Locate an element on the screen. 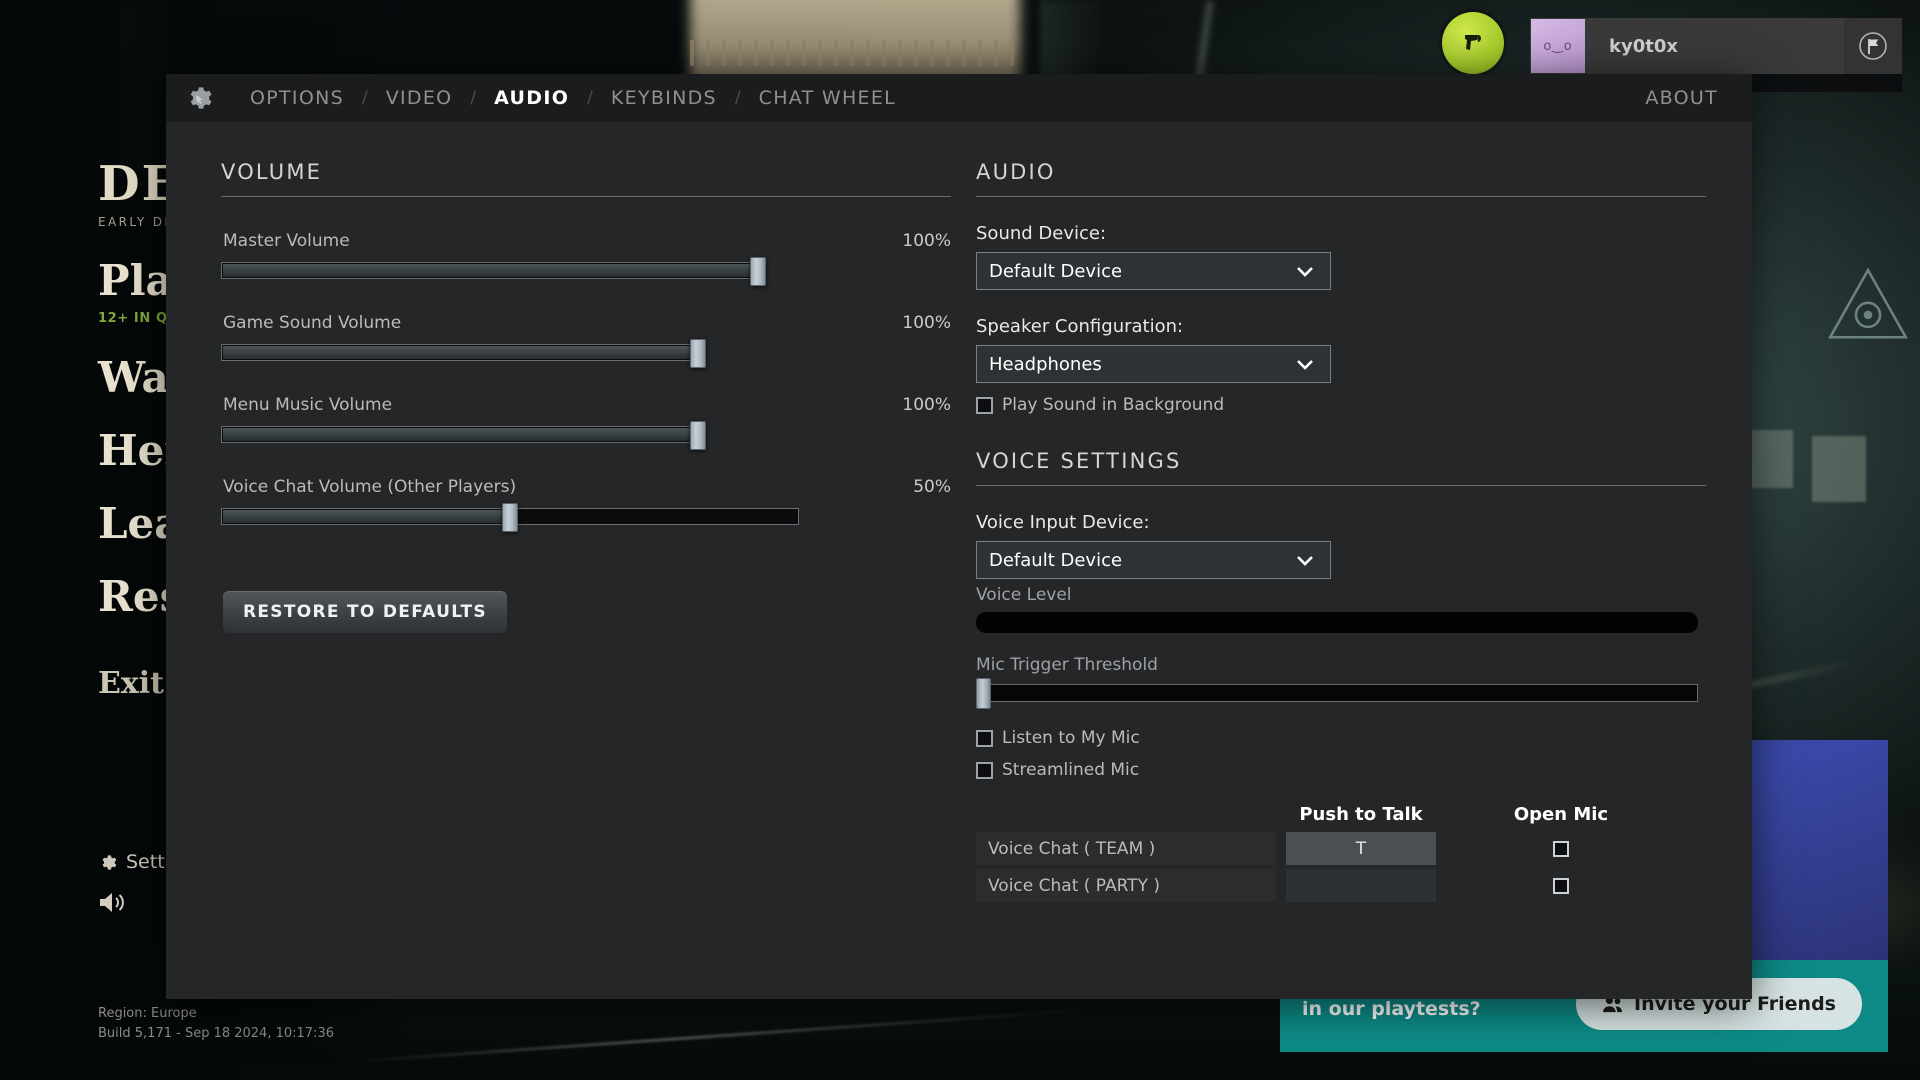  tab-chat-wheel: CHAT WHEEL is located at coordinates (827, 98).